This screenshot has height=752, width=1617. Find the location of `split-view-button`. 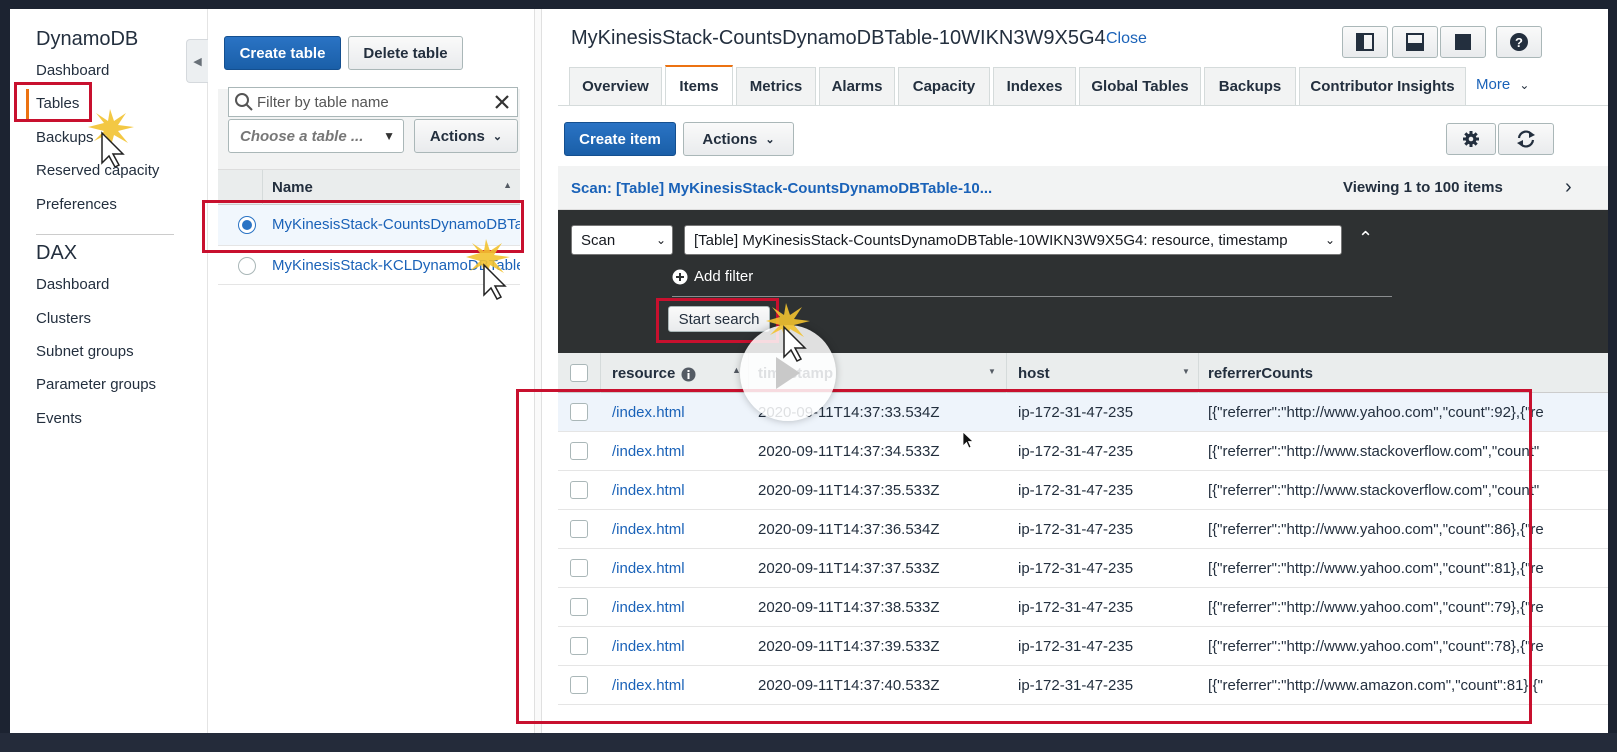

split-view-button is located at coordinates (1365, 42).